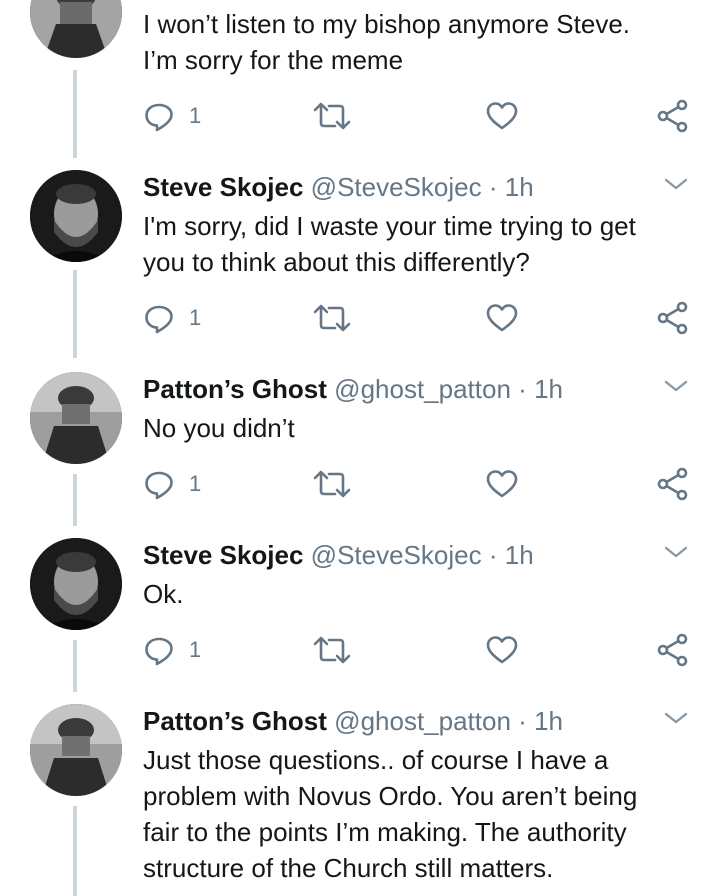 The height and width of the screenshot is (896, 720). What do you see at coordinates (163, 594) in the screenshot?
I see `tweet-text: Ok.` at bounding box center [163, 594].